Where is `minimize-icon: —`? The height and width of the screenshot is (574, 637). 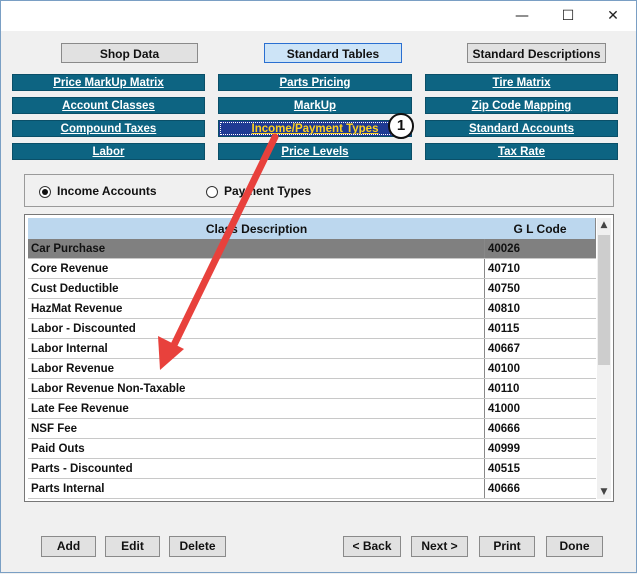
minimize-icon: — is located at coordinates (522, 16).